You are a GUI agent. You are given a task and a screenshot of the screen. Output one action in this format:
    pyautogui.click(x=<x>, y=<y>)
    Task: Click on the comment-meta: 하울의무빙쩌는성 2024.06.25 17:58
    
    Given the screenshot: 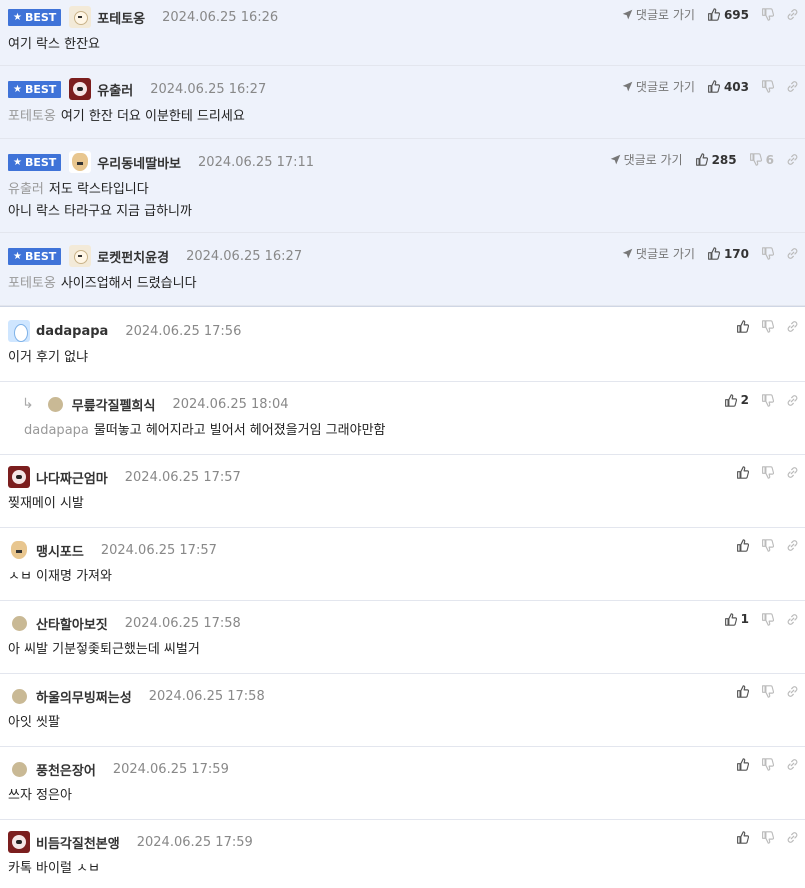 What is the action you would take?
    pyautogui.click(x=136, y=696)
    